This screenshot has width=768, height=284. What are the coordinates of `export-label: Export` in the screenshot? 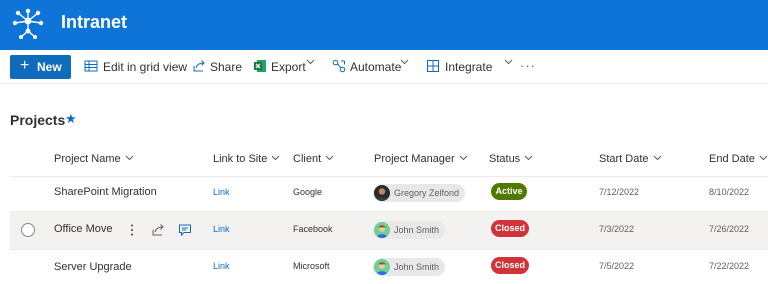 It's located at (288, 67).